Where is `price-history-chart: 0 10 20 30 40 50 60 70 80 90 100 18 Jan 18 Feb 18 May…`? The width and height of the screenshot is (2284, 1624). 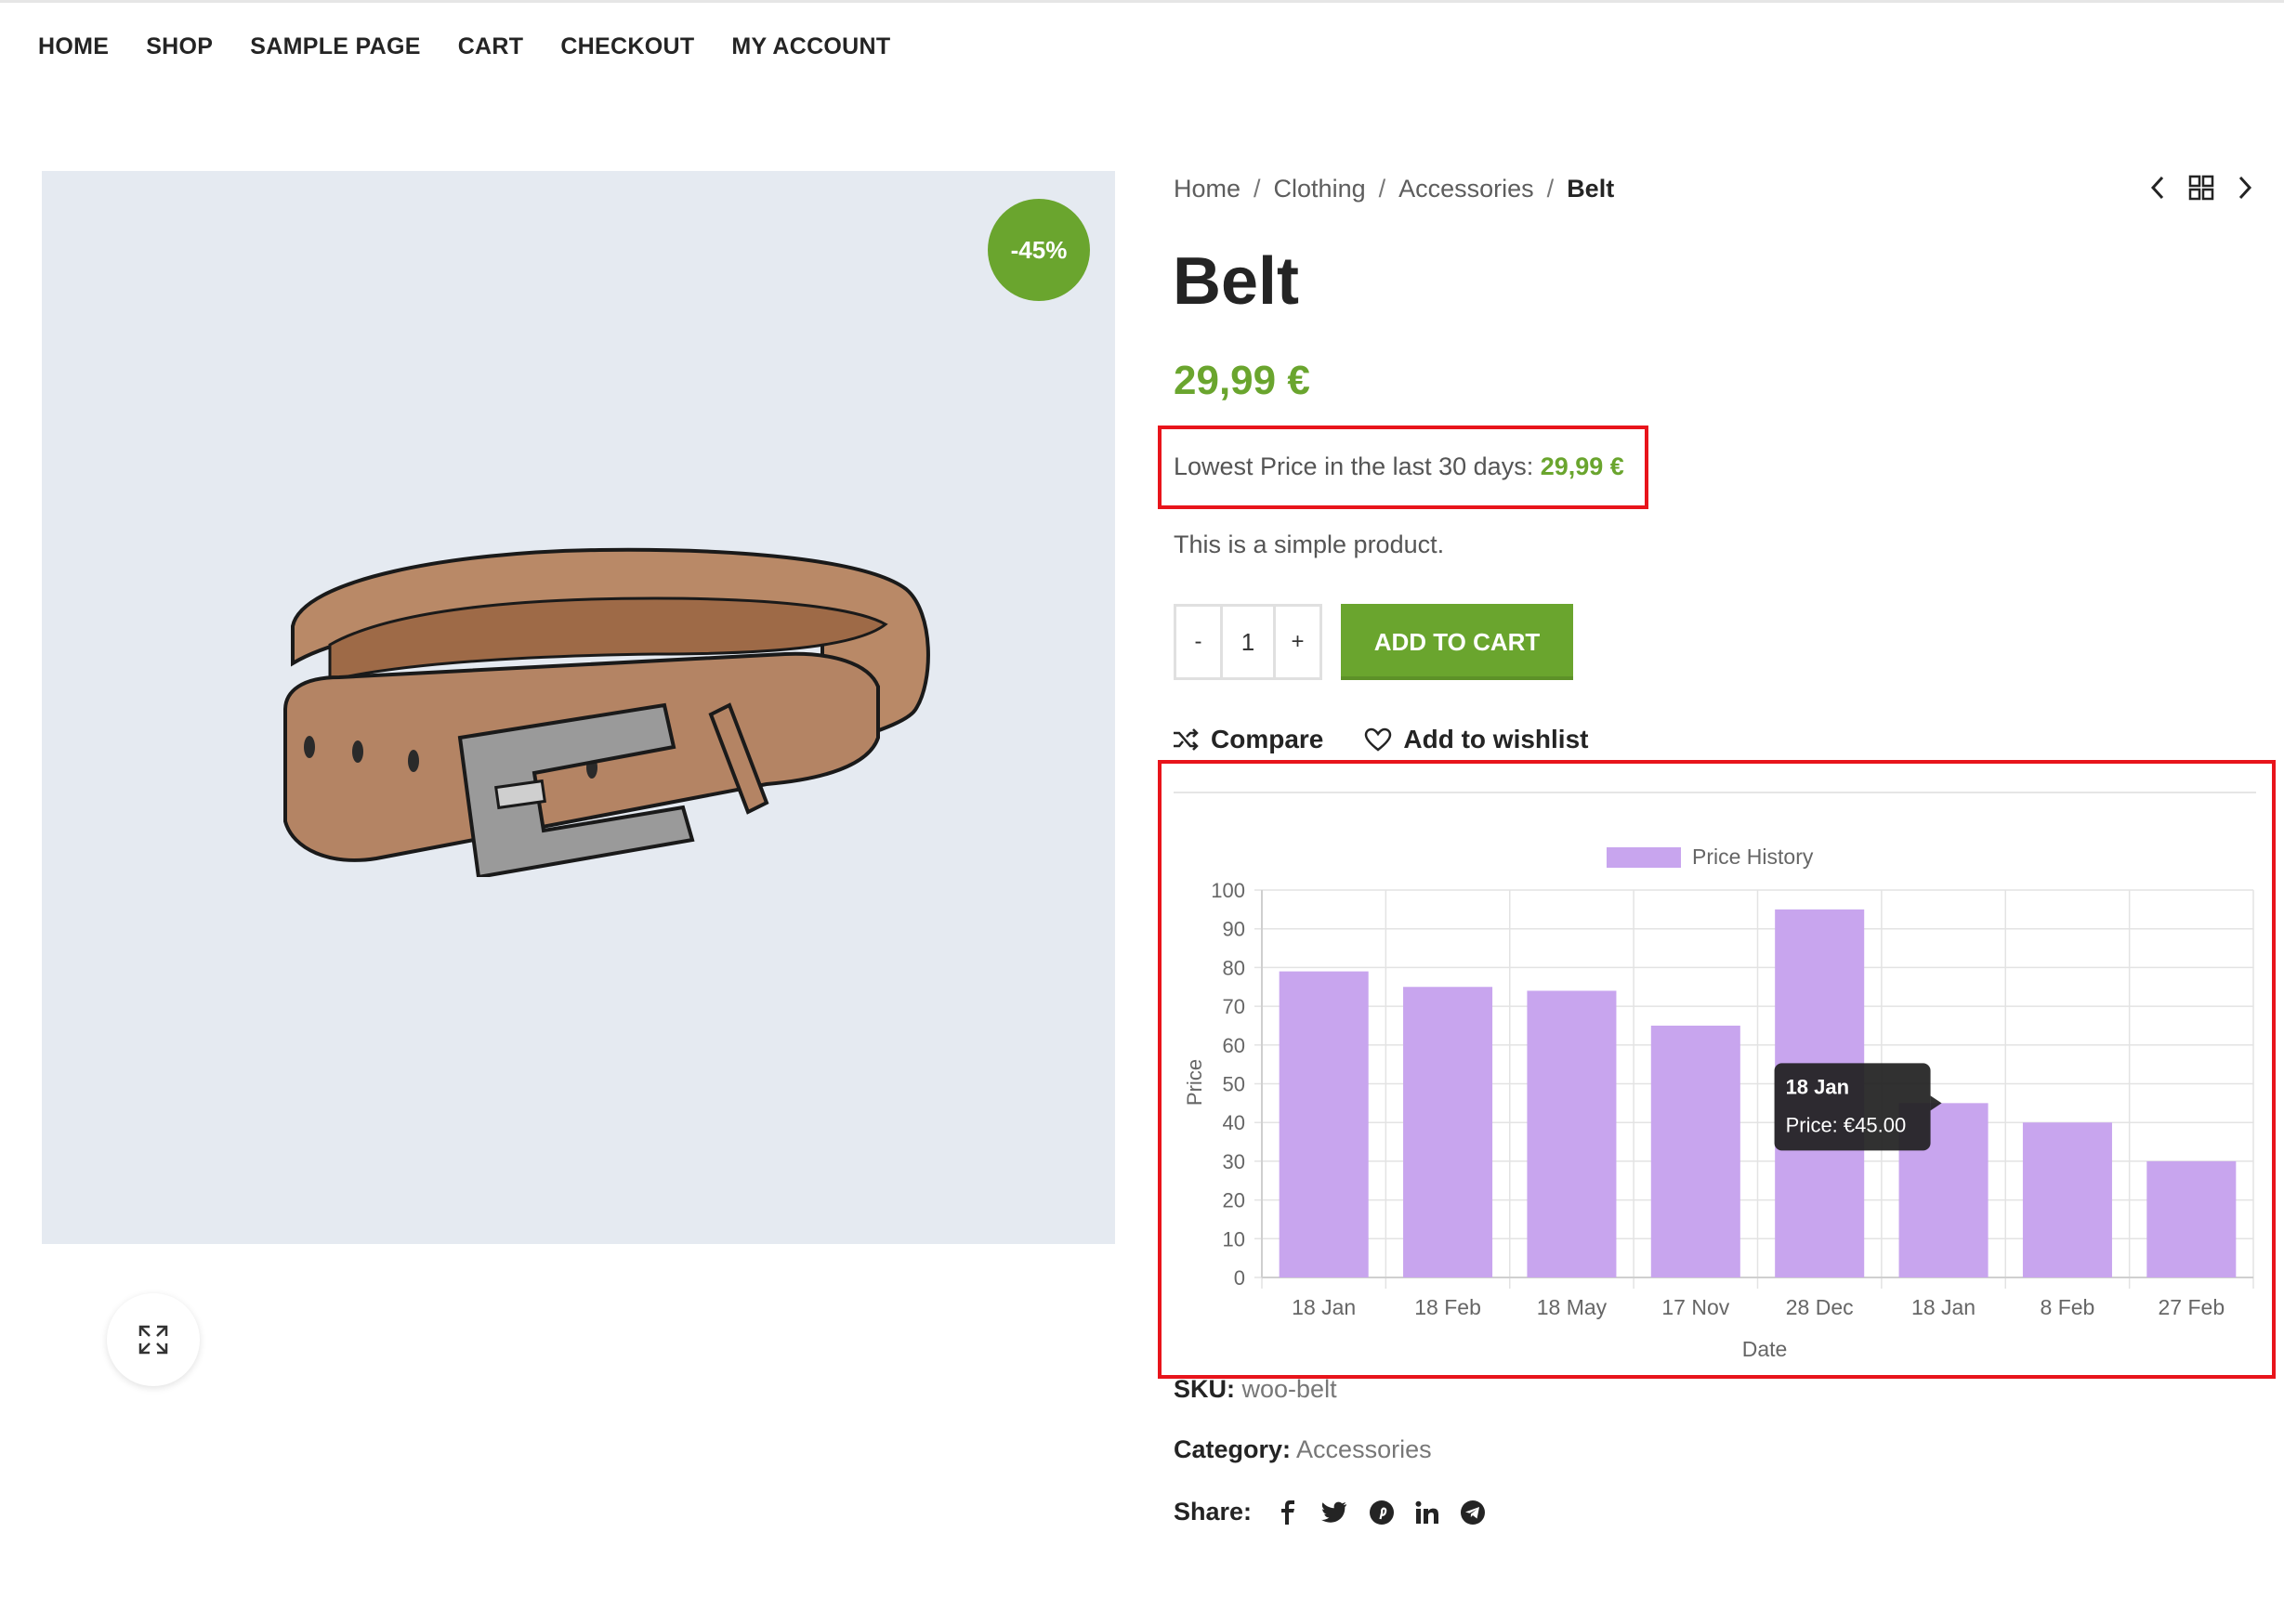 price-history-chart: 0 10 20 30 40 50 60 70 80 90 100 18 Jan 18 Feb 18 May… is located at coordinates (1718, 1103).